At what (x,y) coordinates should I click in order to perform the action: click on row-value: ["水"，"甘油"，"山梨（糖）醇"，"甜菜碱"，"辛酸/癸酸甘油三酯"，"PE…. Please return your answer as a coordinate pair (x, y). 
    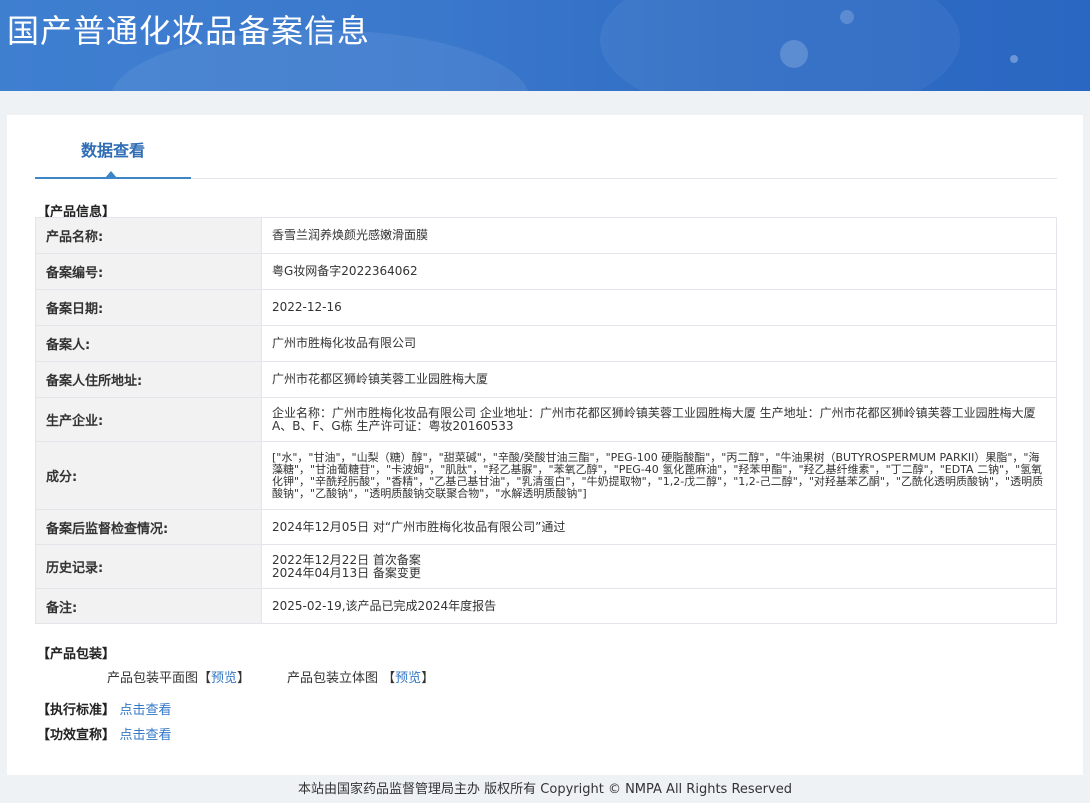
    Looking at the image, I should click on (659, 475).